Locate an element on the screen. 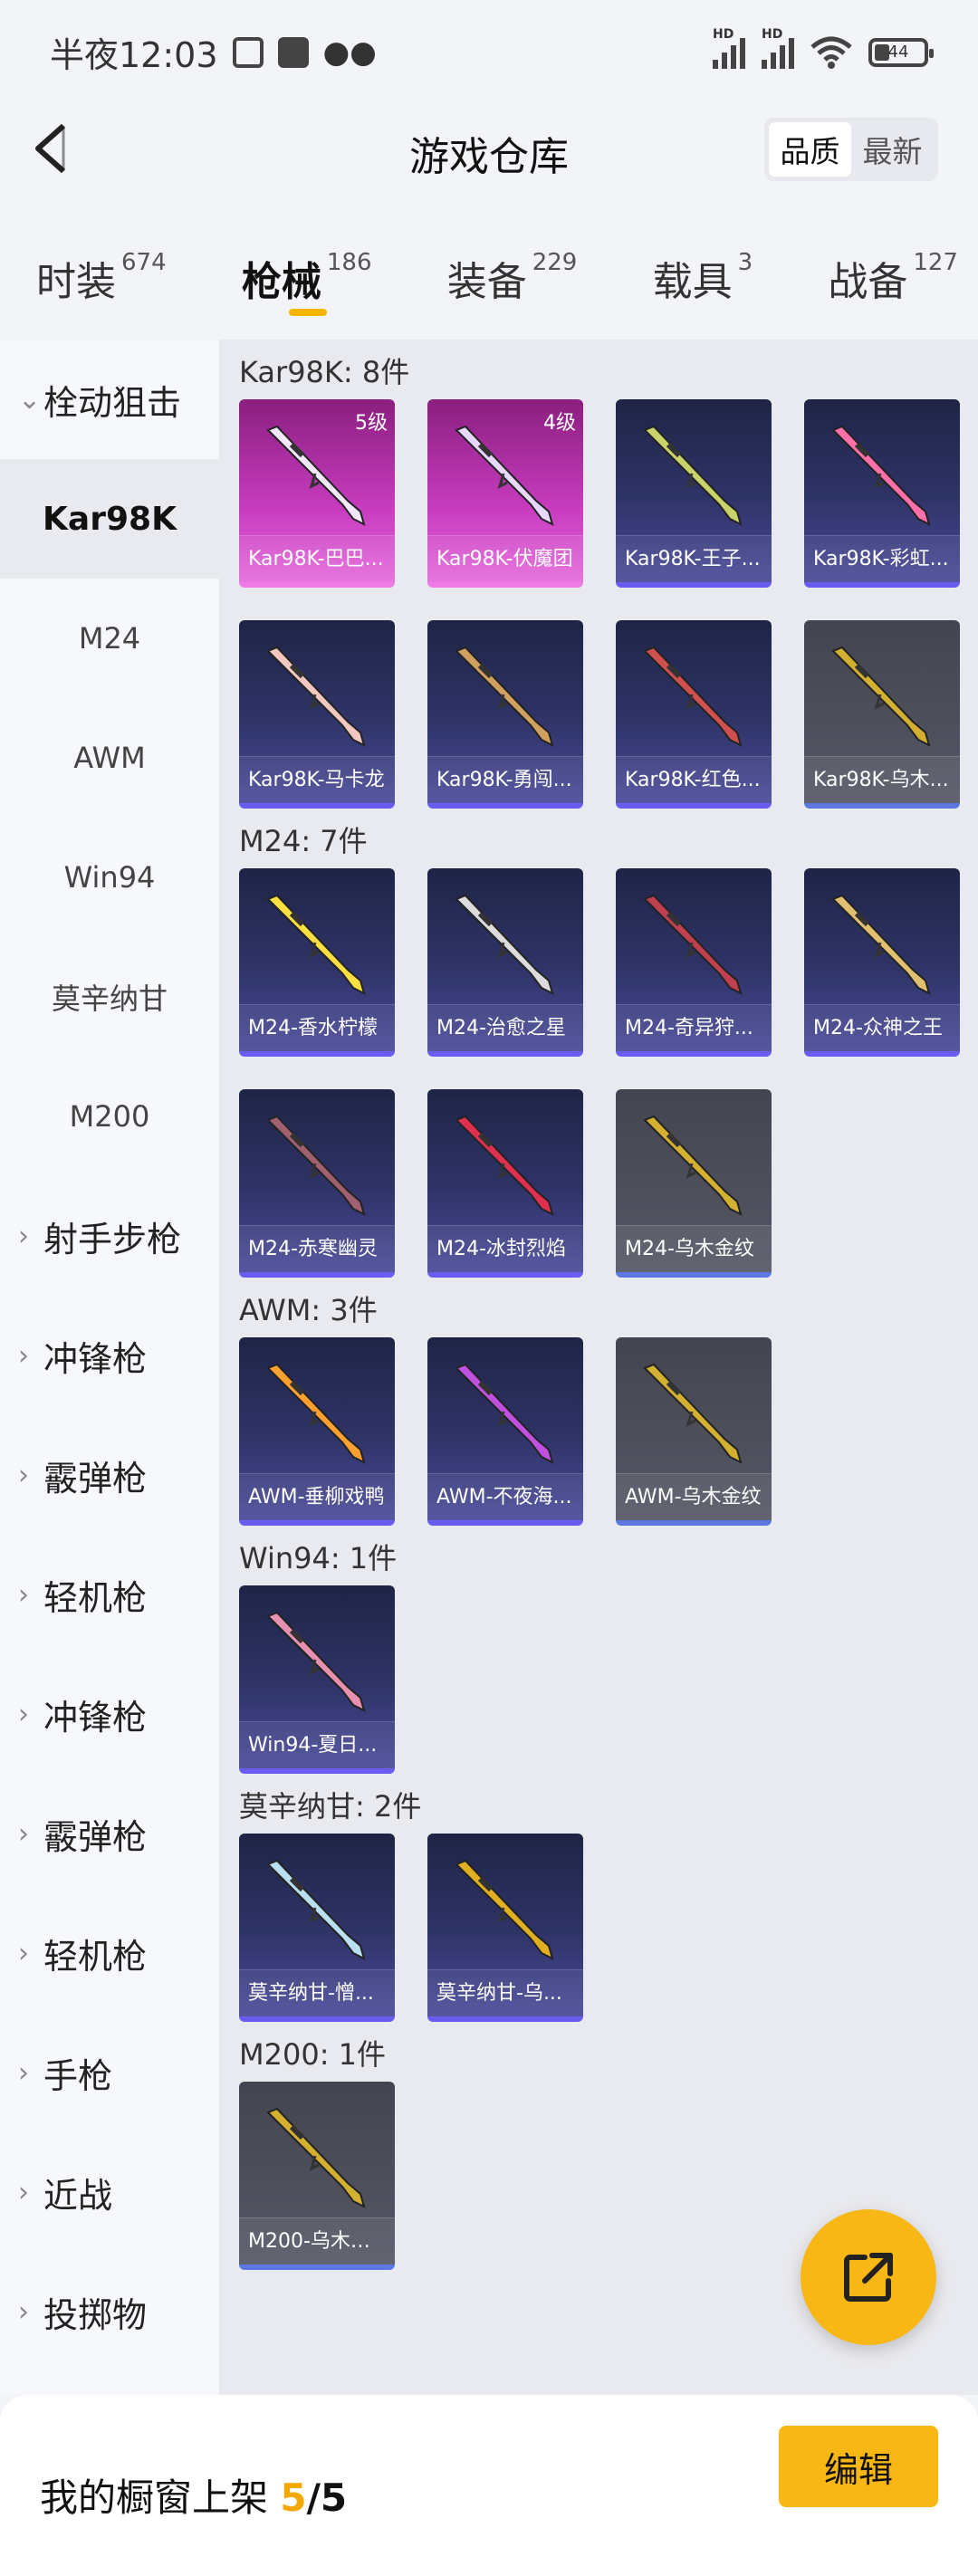 This screenshot has width=978, height=2576. share-button is located at coordinates (868, 2277).